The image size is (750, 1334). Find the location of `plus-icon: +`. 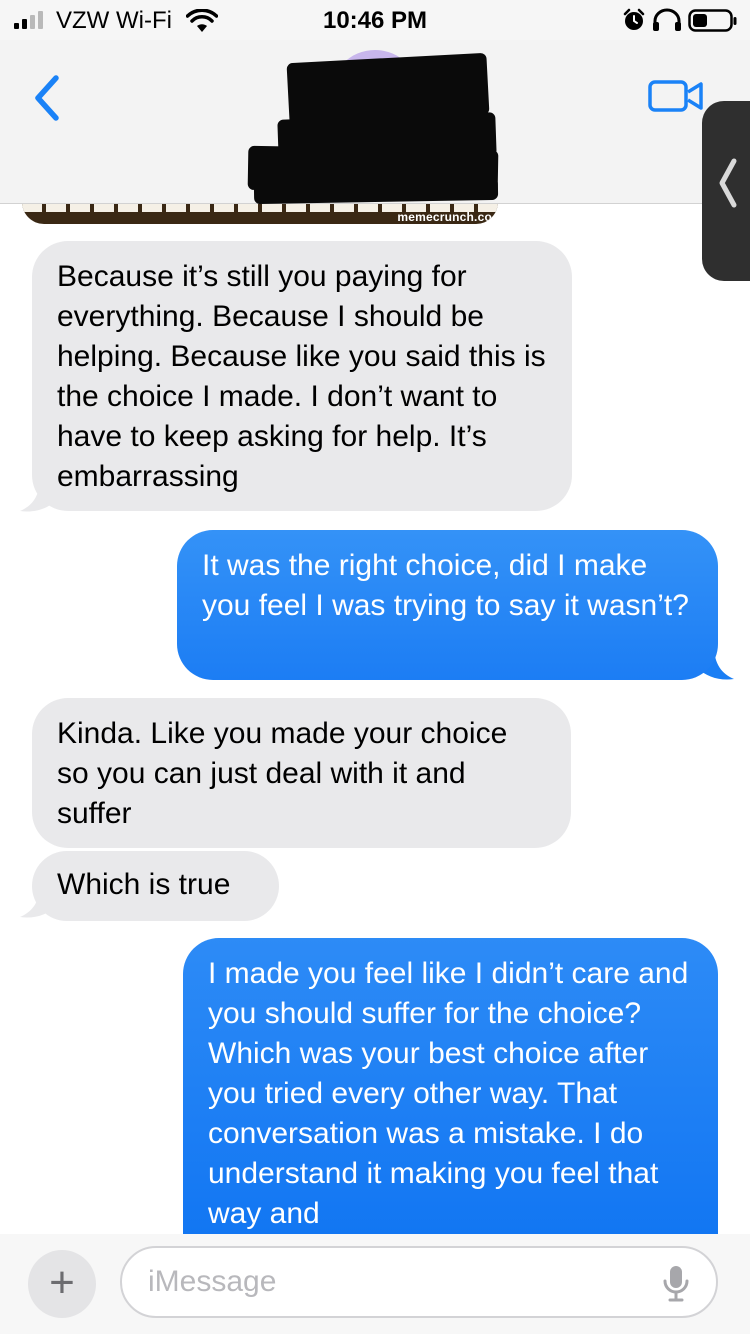

plus-icon: + is located at coordinates (62, 1282).